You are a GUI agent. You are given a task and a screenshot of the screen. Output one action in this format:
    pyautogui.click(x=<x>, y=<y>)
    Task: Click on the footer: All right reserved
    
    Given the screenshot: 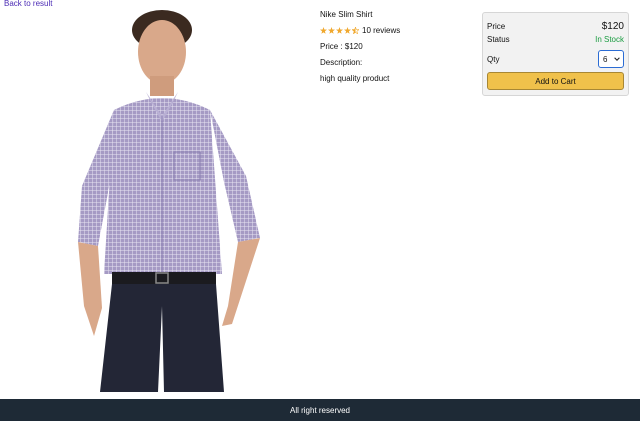 What is the action you would take?
    pyautogui.click(x=320, y=410)
    